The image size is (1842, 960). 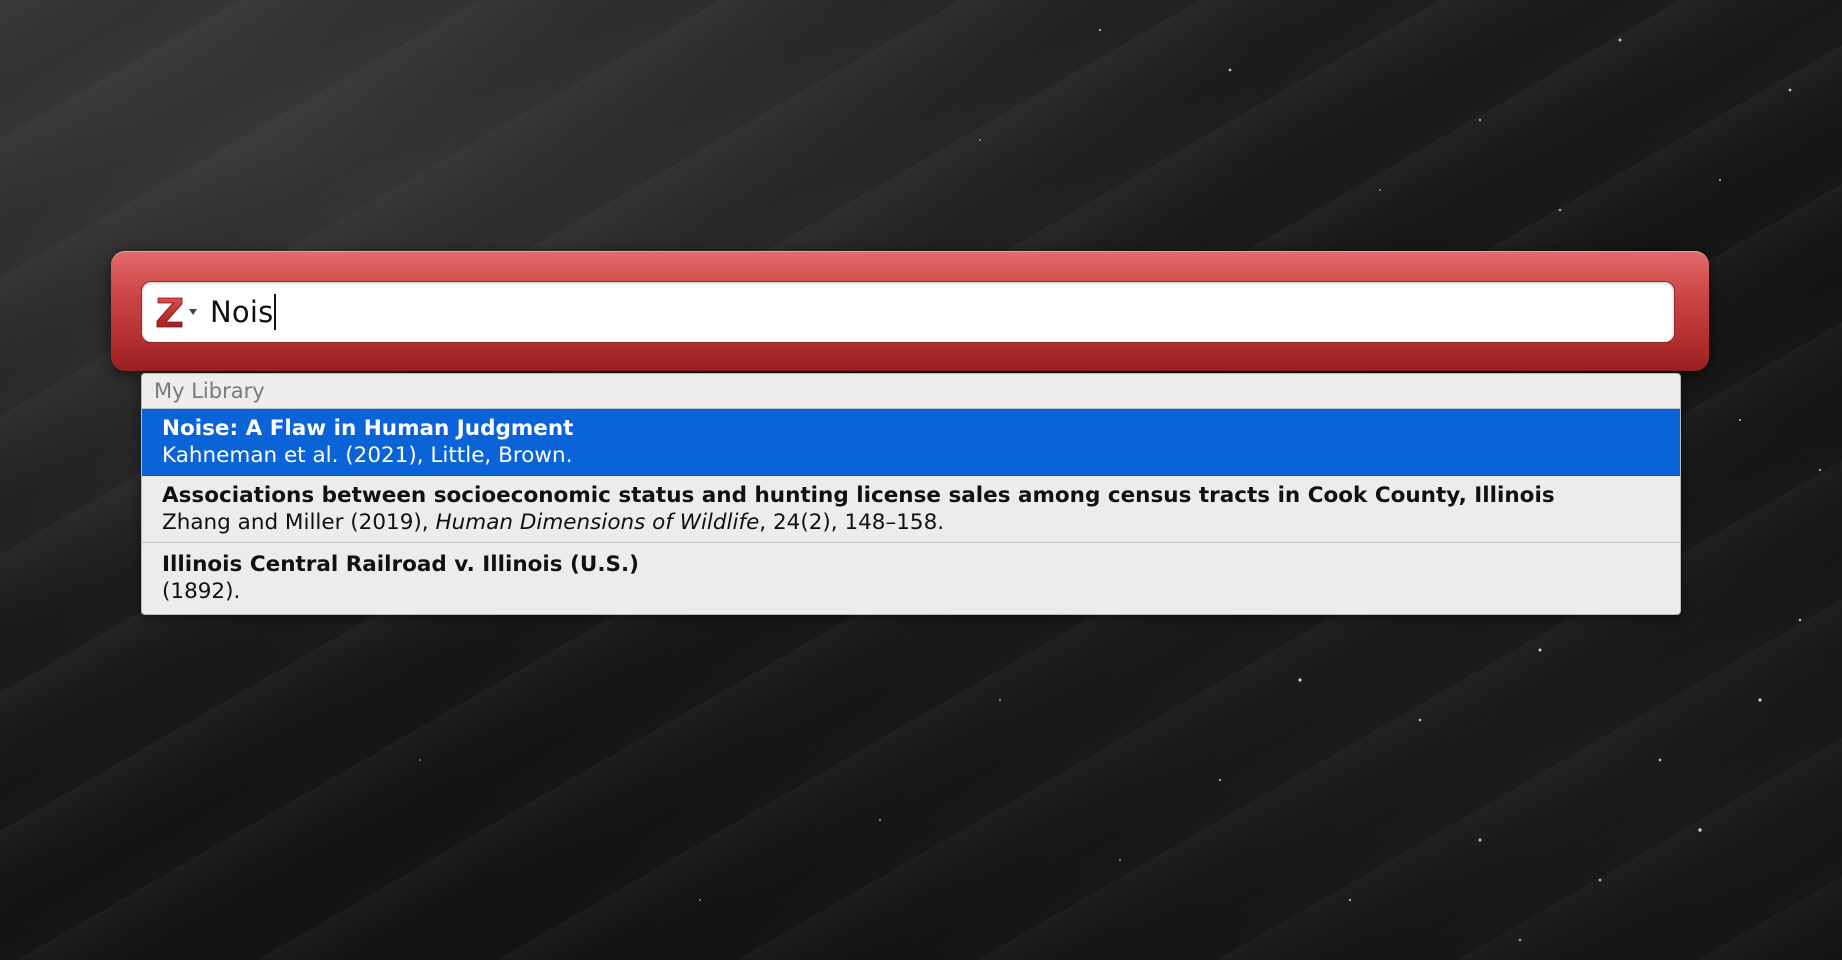 I want to click on chevron-down-icon, so click(x=193, y=312).